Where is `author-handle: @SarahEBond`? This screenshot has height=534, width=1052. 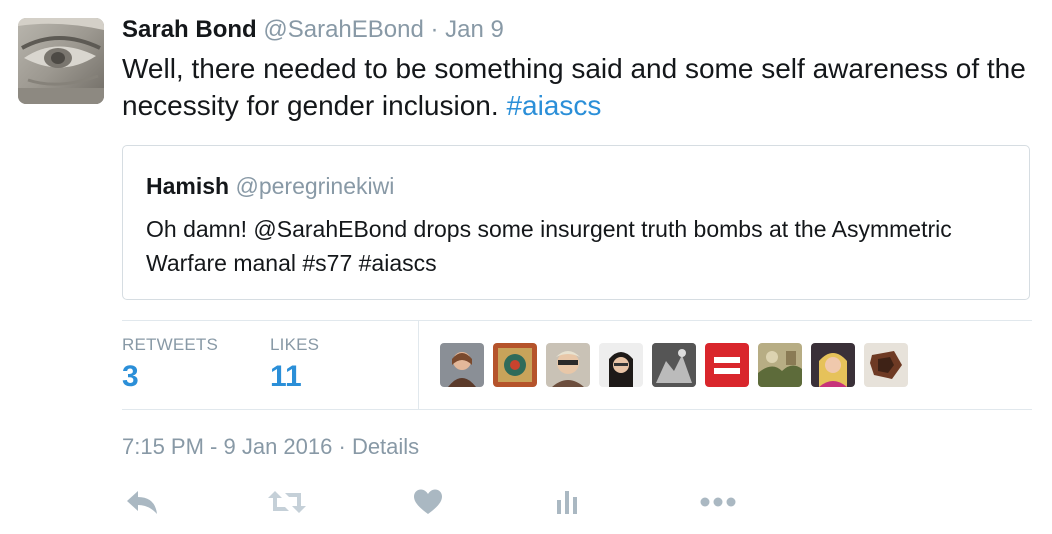
author-handle: @SarahEBond is located at coordinates (343, 29).